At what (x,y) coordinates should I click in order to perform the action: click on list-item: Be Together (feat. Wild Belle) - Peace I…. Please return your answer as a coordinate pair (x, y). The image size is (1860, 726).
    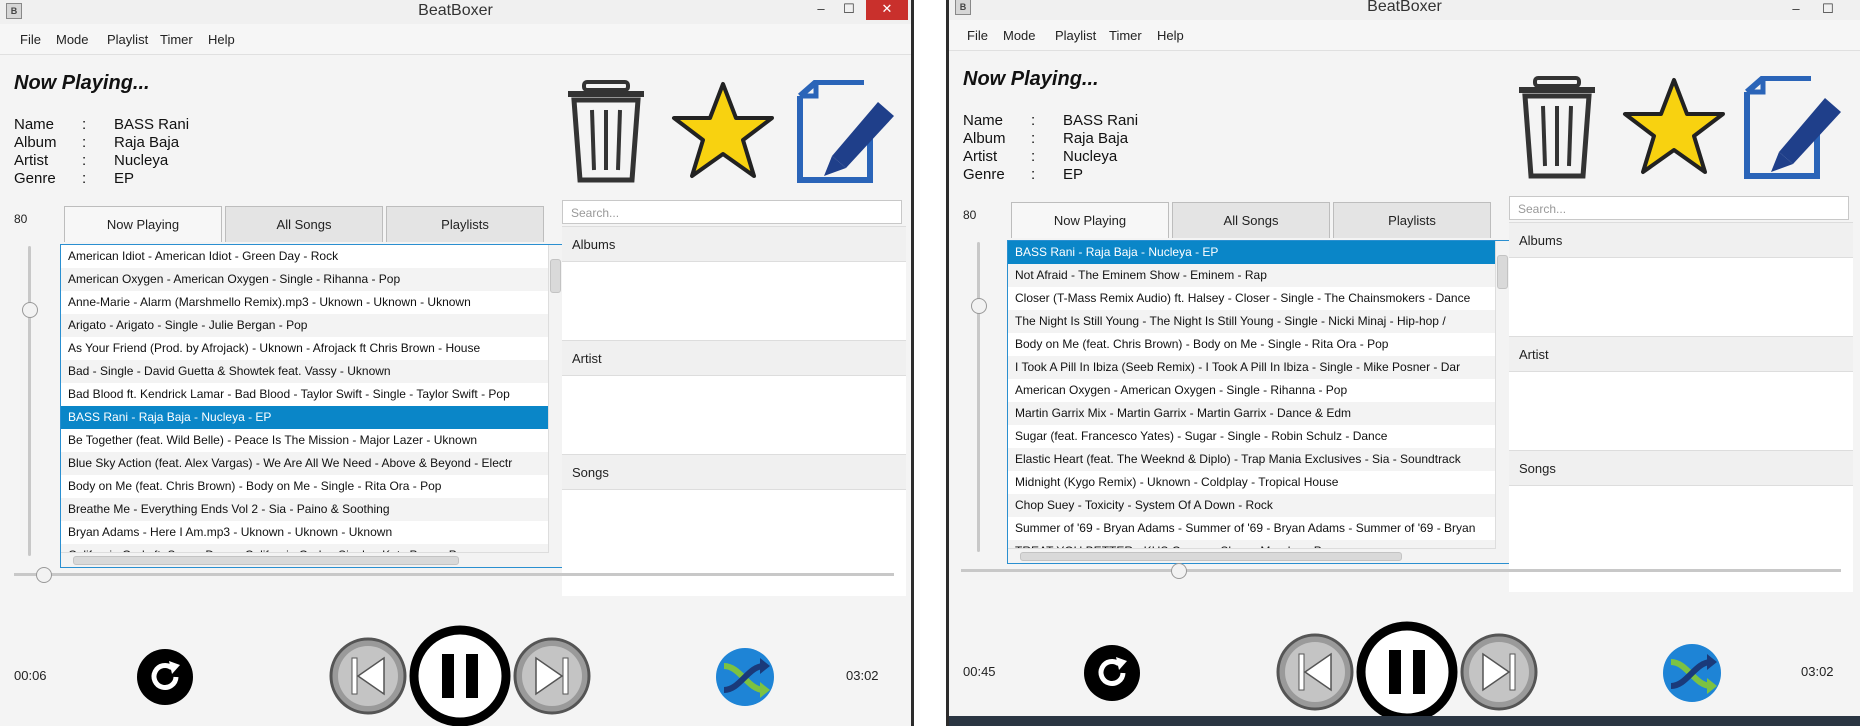
    Looking at the image, I should click on (312, 440).